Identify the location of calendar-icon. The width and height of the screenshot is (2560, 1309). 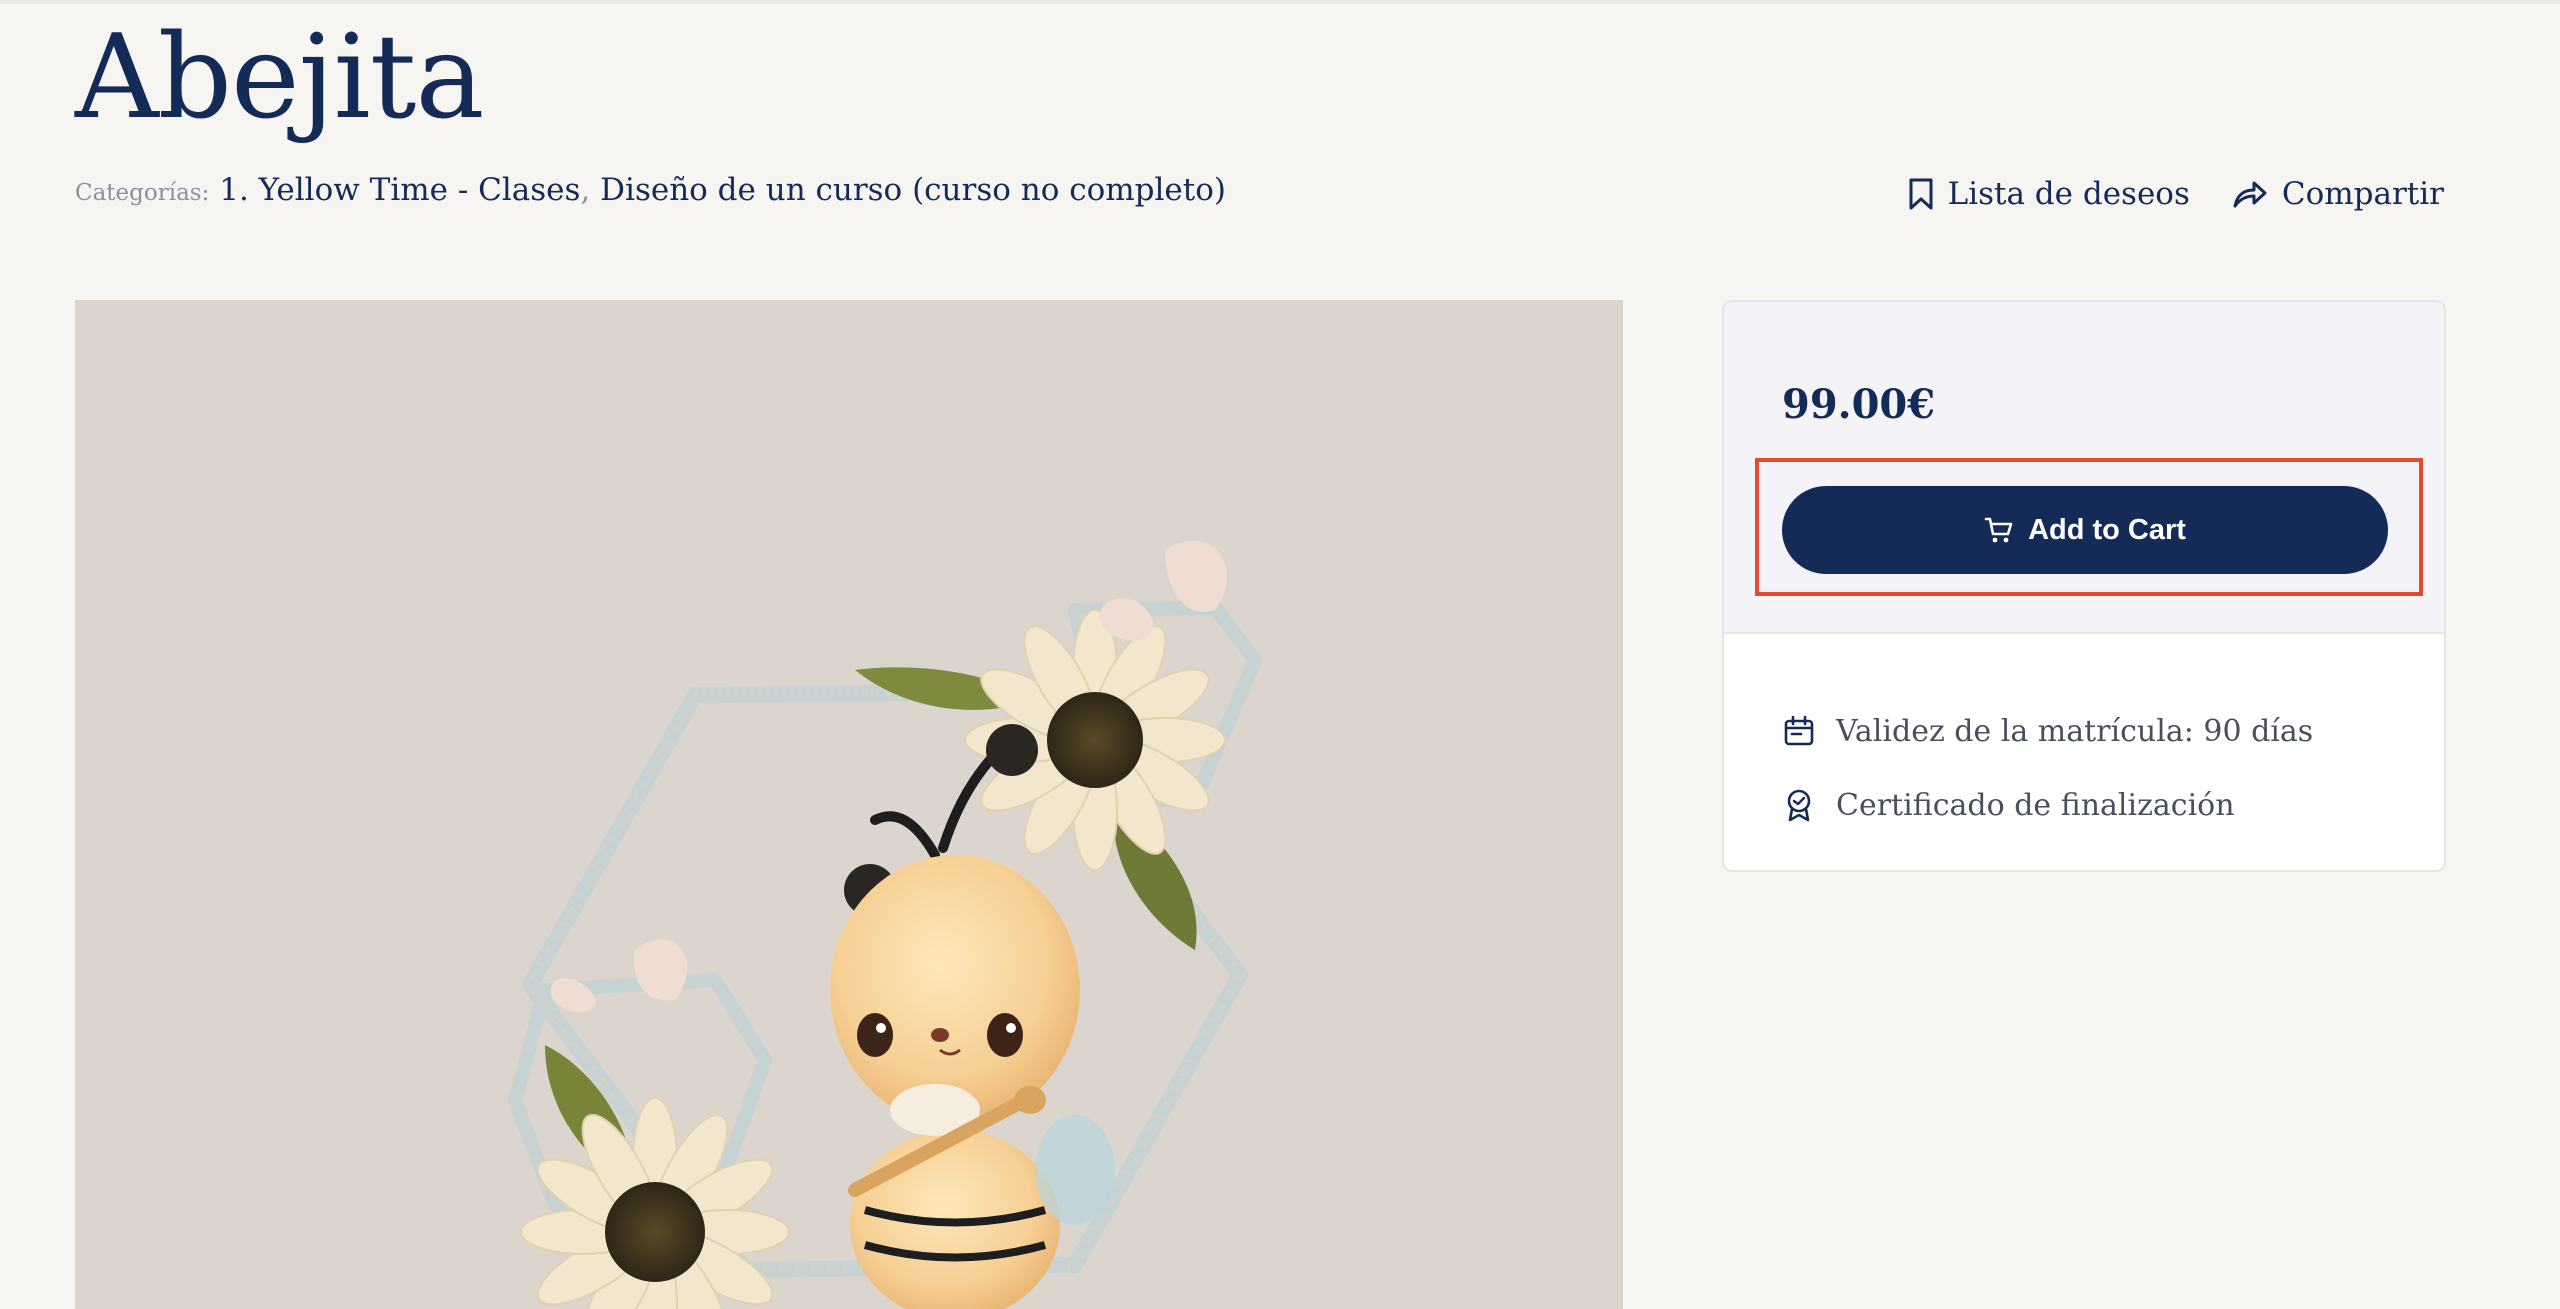
(1799, 731).